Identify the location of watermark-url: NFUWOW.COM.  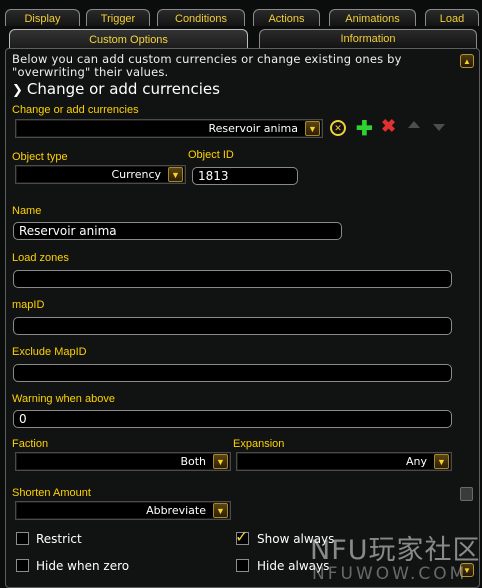
(390, 574).